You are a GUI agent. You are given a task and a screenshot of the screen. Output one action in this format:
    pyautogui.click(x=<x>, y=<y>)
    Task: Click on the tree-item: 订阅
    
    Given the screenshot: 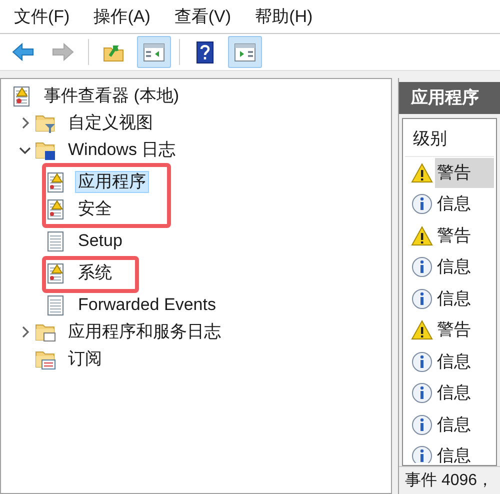 What is the action you would take?
    pyautogui.click(x=85, y=359)
    